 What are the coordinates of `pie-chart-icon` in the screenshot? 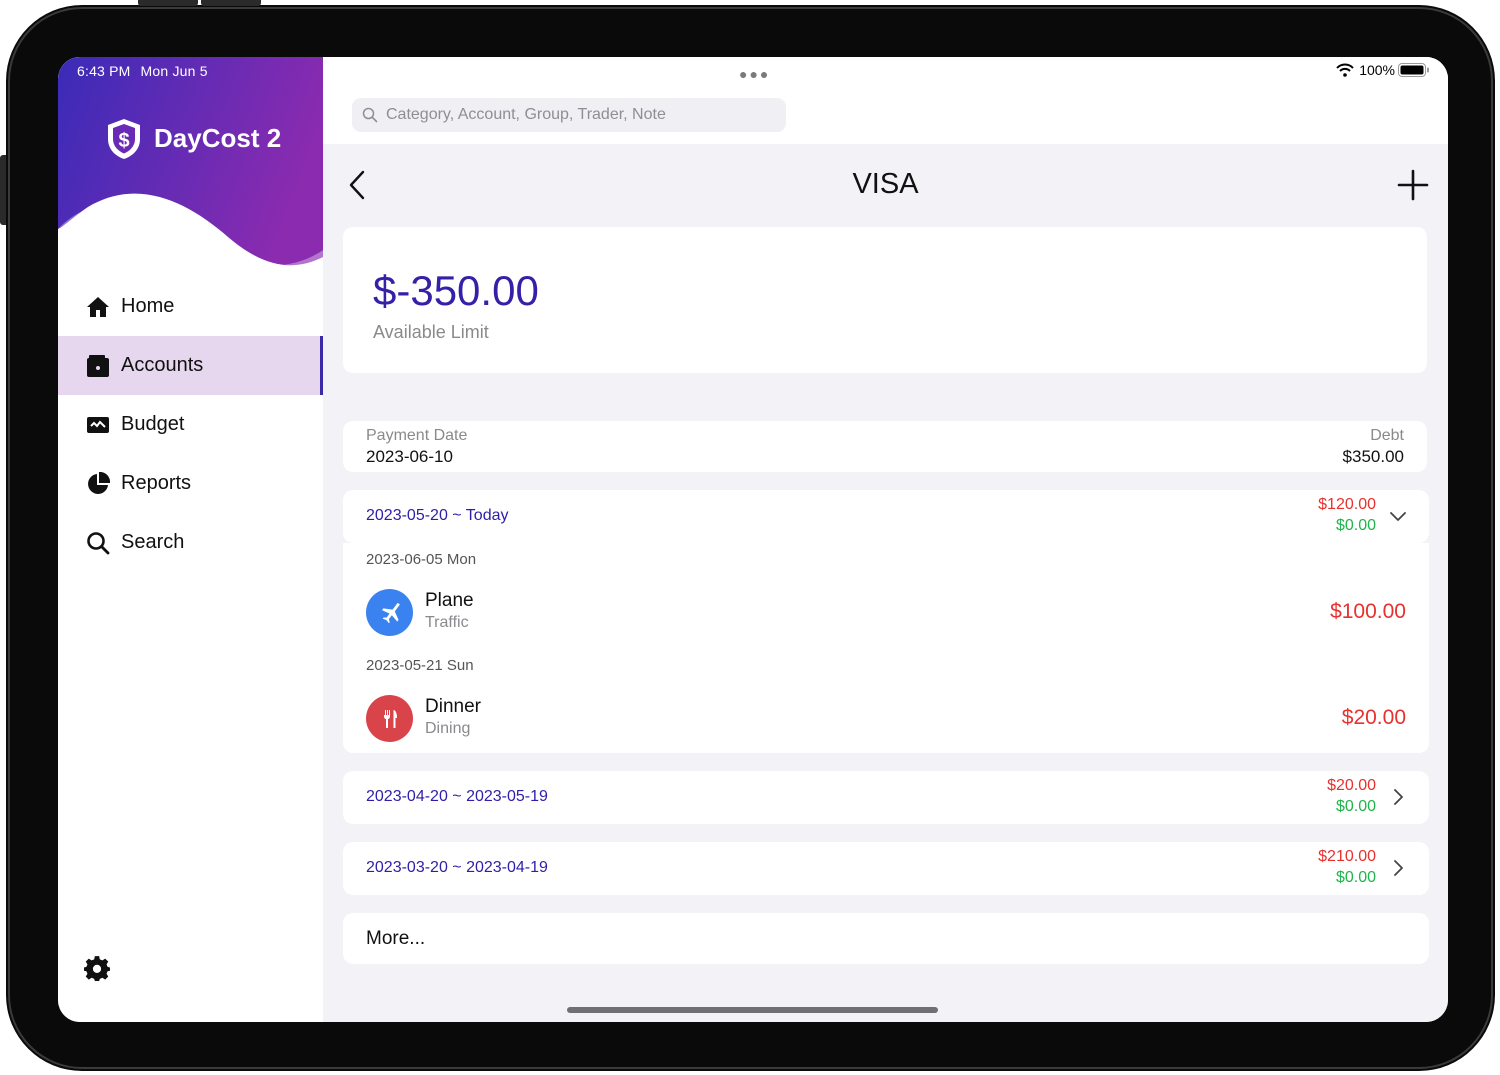 It's located at (98, 484).